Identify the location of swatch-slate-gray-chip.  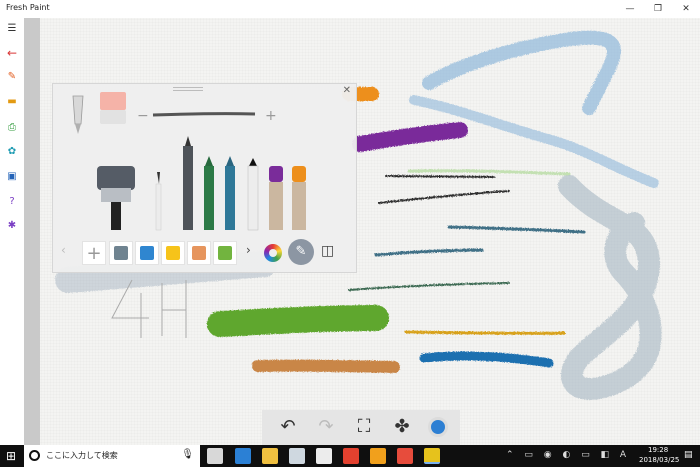
(121, 253).